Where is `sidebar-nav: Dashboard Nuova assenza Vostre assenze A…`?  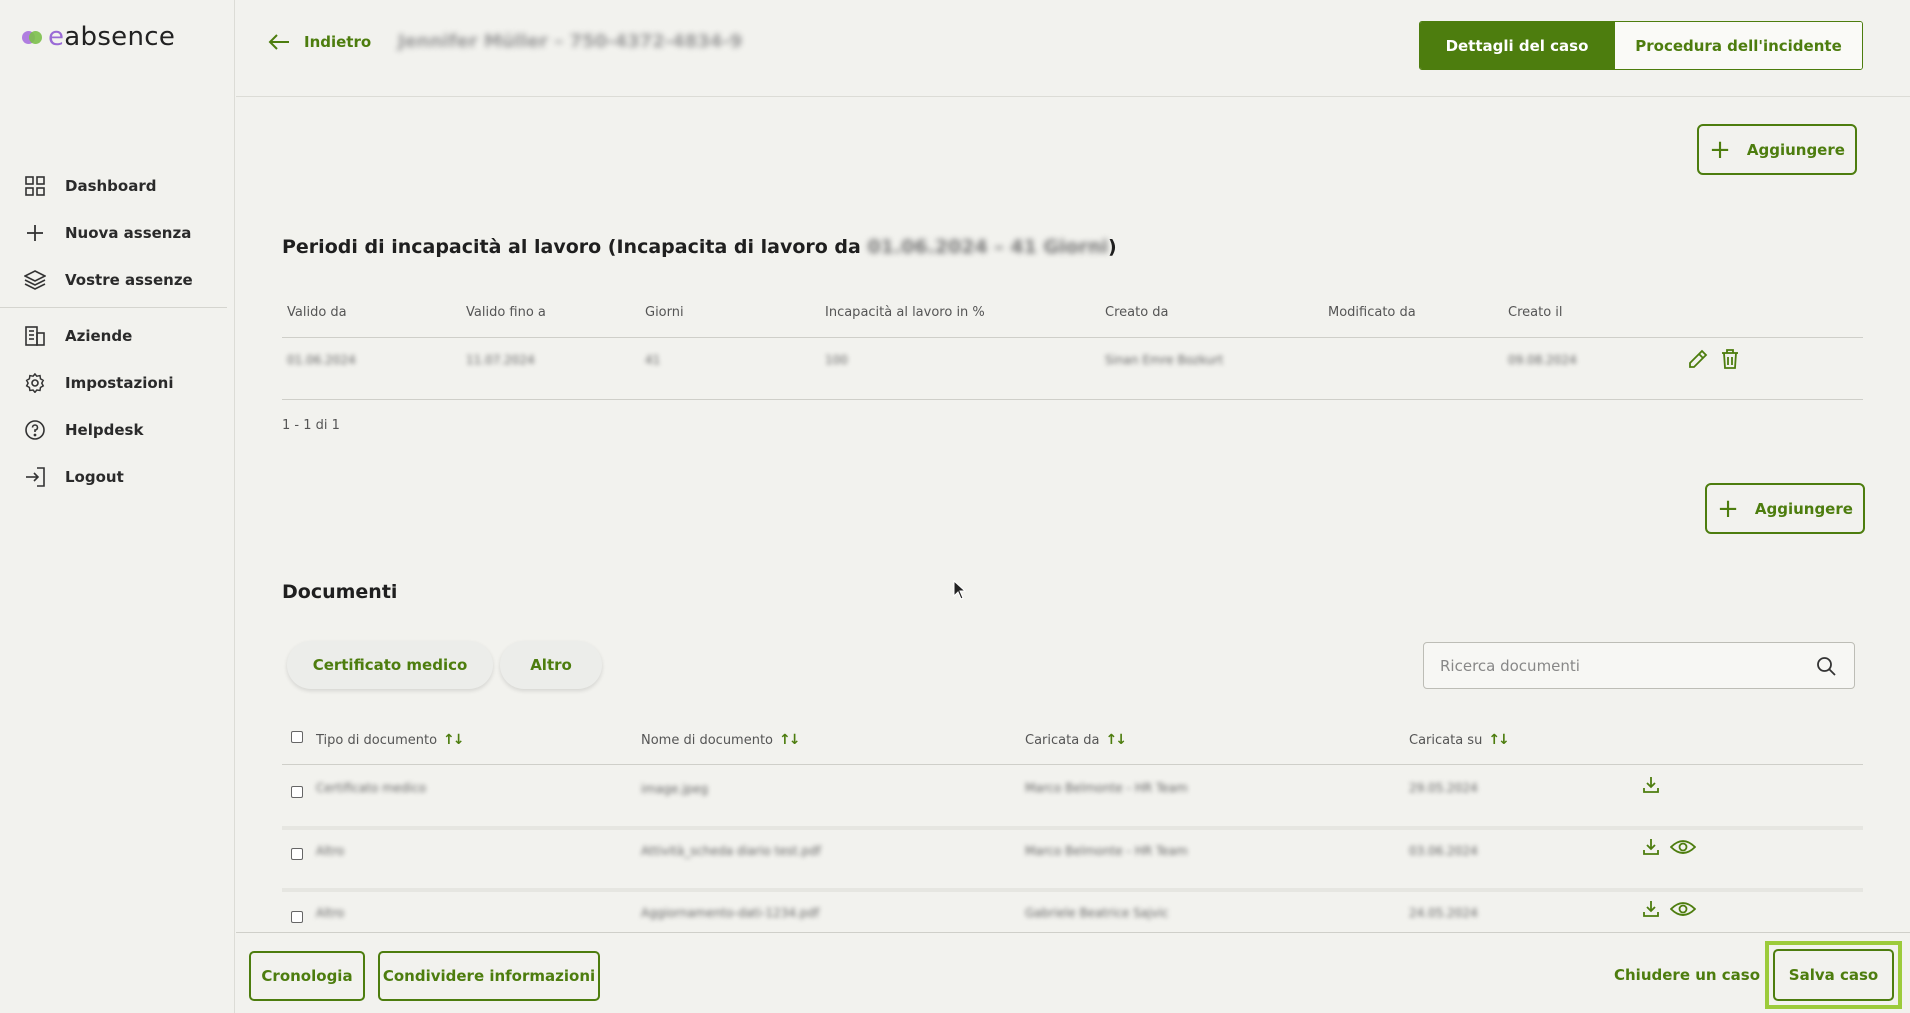
sidebar-nav: Dashboard Nuova assenza Vostre assenze A… is located at coordinates (117, 331).